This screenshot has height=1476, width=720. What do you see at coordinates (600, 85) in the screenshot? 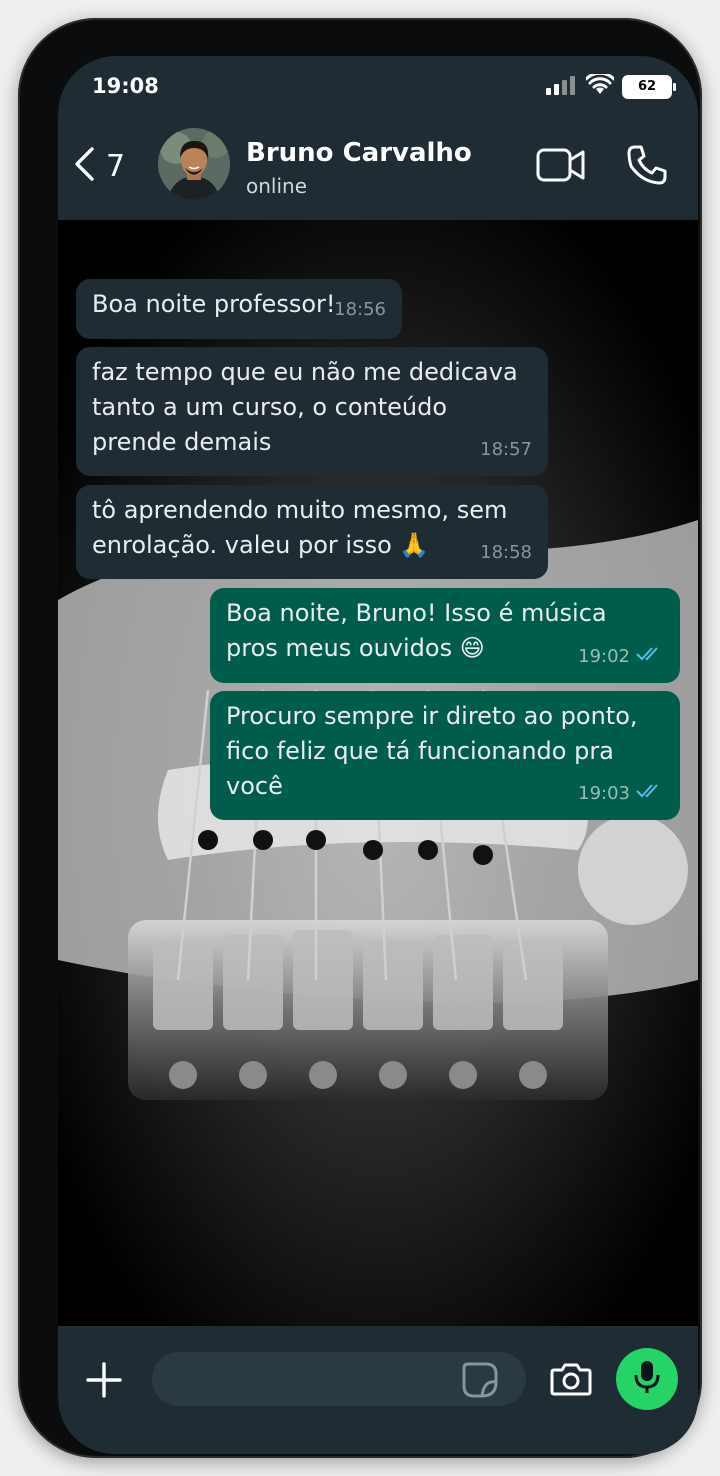
I see `wifi-icon` at bounding box center [600, 85].